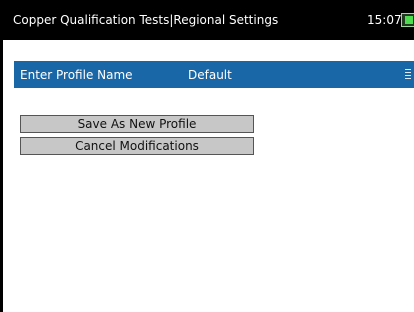  Describe the element at coordinates (210, 75) in the screenshot. I see `profile-name-value: Default` at that location.